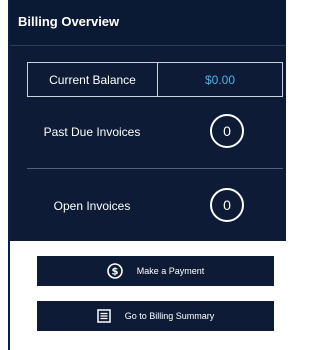  Describe the element at coordinates (170, 271) in the screenshot. I see `make-payment-label: Make a Payment` at that location.